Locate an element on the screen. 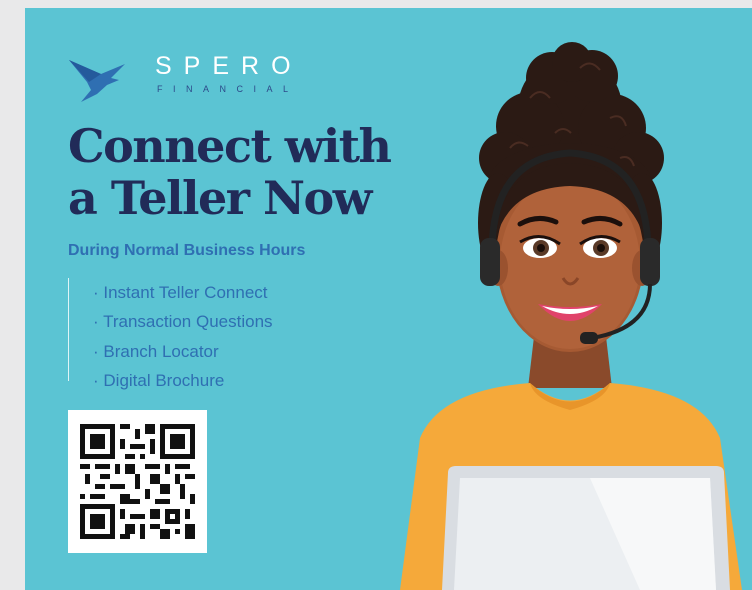 The image size is (752, 590). qr-code-icon is located at coordinates (137, 481).